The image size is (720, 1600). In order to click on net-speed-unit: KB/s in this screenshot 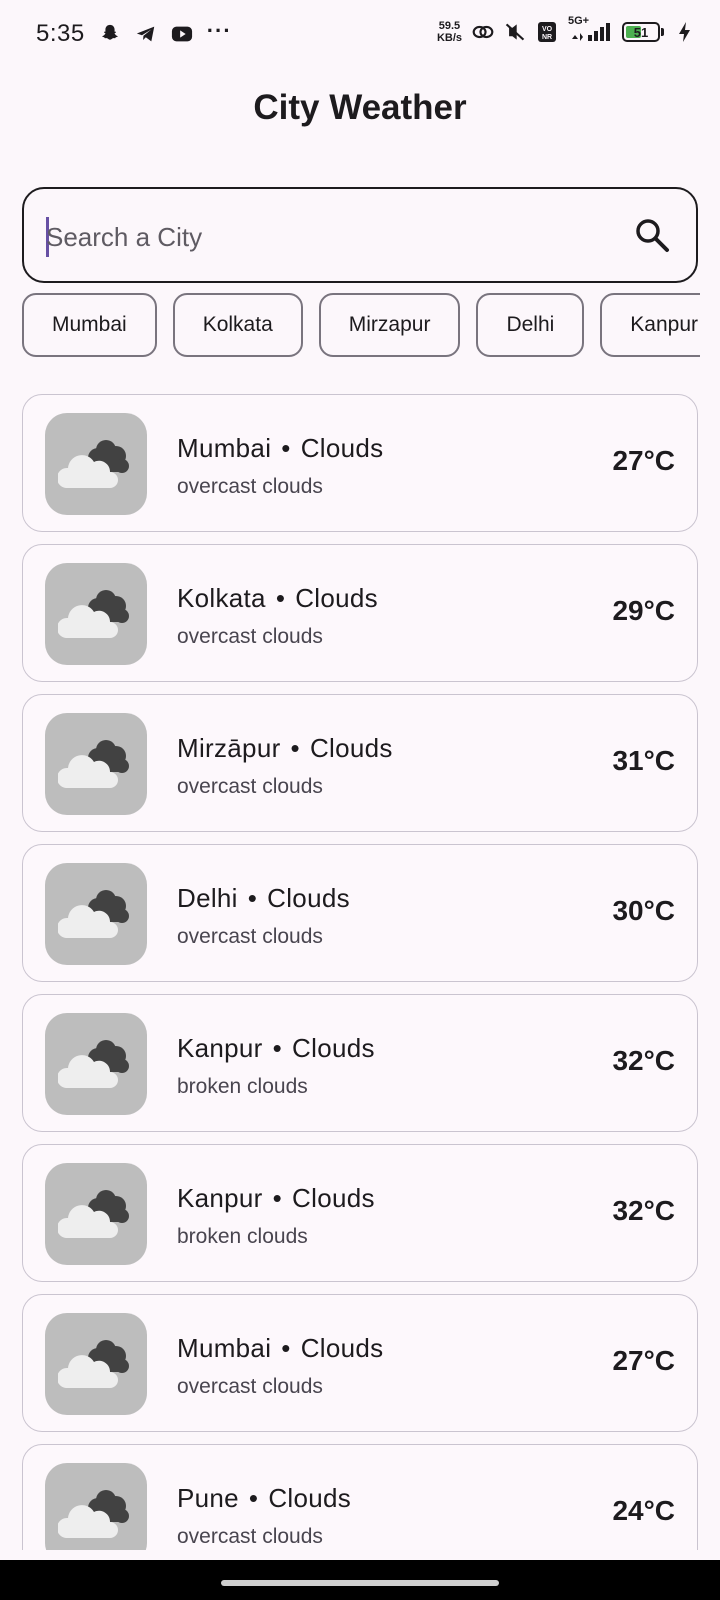, I will do `click(449, 38)`.